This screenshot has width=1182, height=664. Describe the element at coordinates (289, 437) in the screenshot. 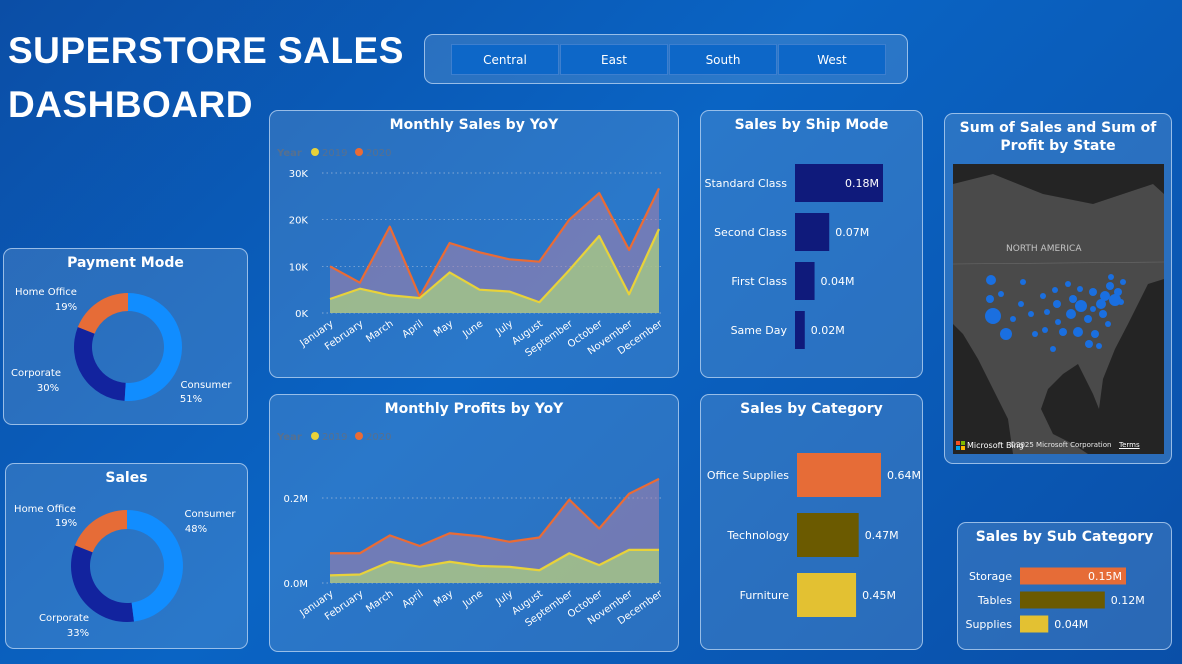

I see `mprofit-legend-title: Year` at that location.